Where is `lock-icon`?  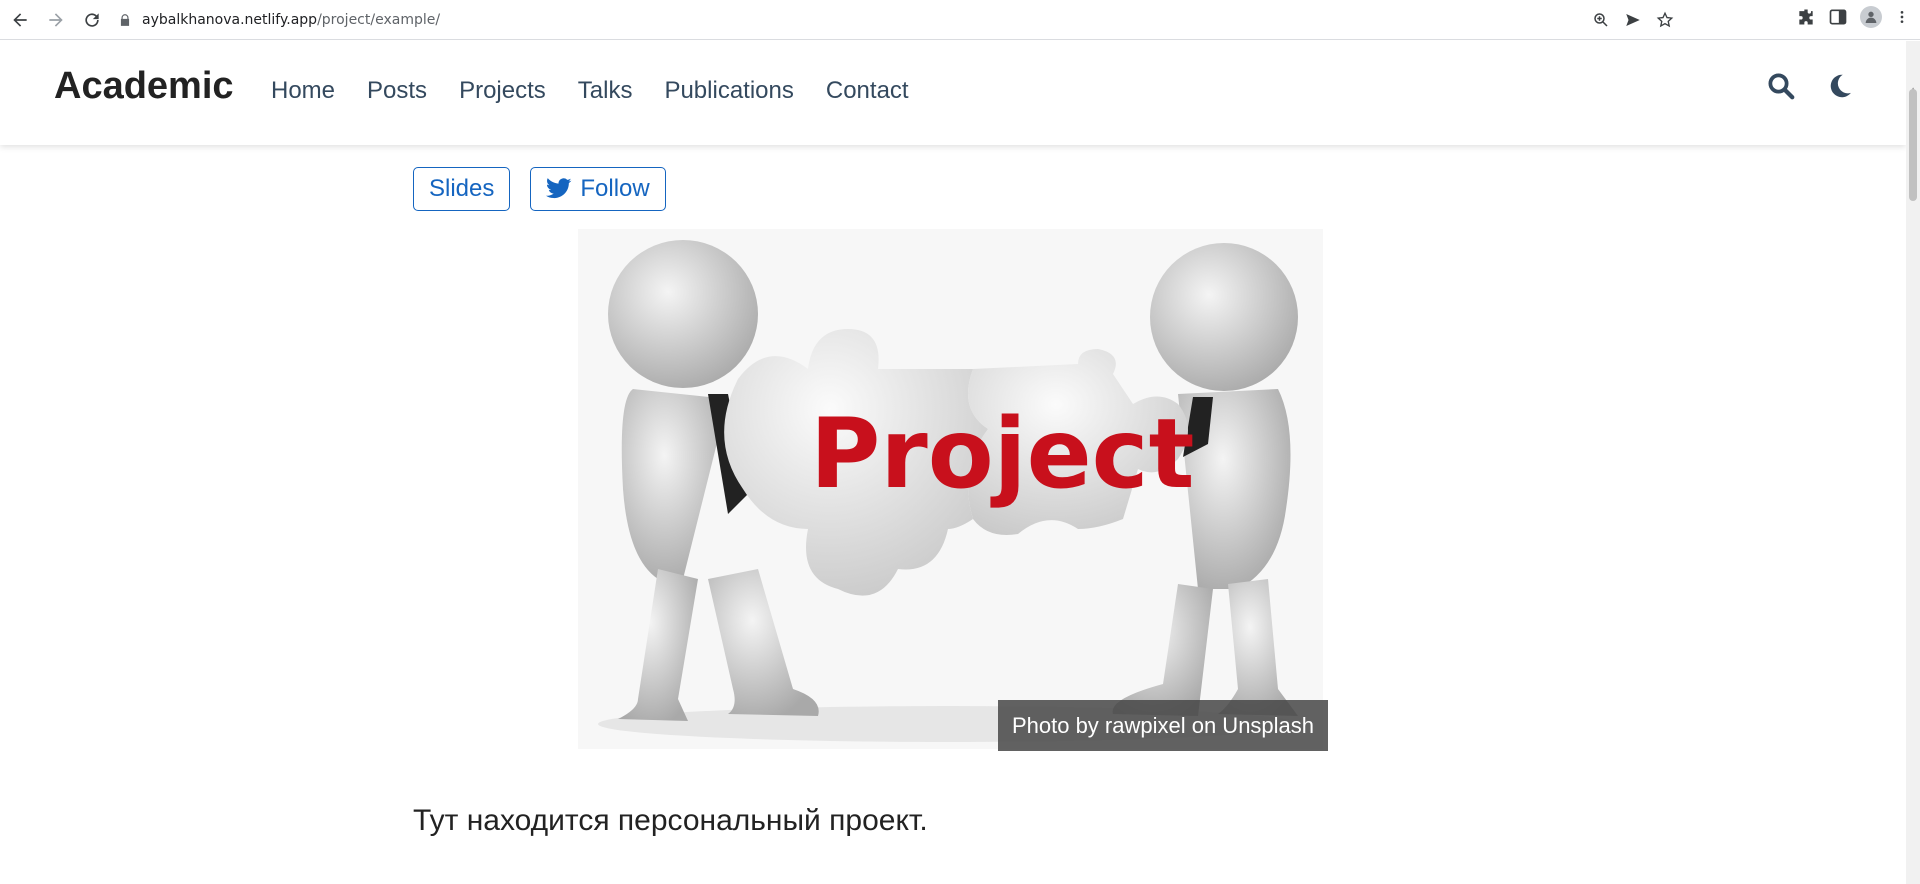 lock-icon is located at coordinates (125, 20).